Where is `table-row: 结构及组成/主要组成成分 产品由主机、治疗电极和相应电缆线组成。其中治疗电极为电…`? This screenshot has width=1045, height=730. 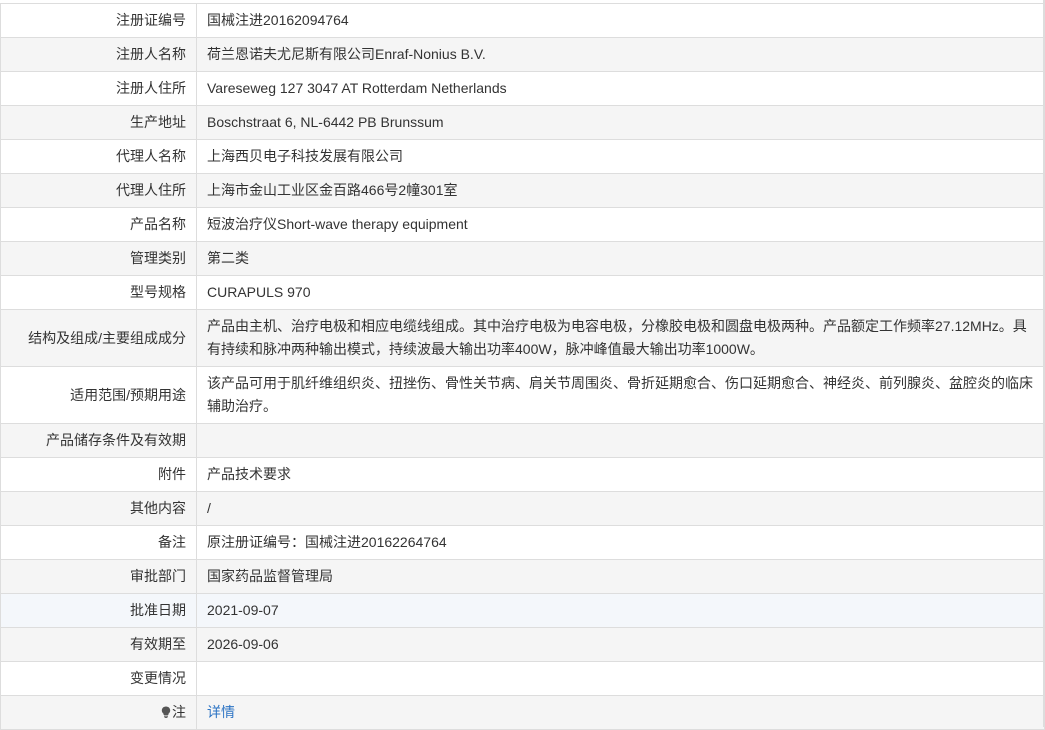 table-row: 结构及组成/主要组成成分 产品由主机、治疗电极和相应电缆线组成。其中治疗电极为电… is located at coordinates (522, 338).